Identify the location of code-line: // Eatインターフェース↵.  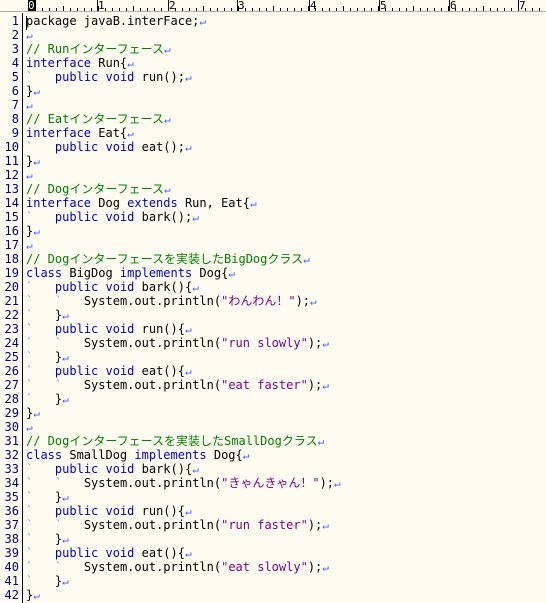
(98, 119).